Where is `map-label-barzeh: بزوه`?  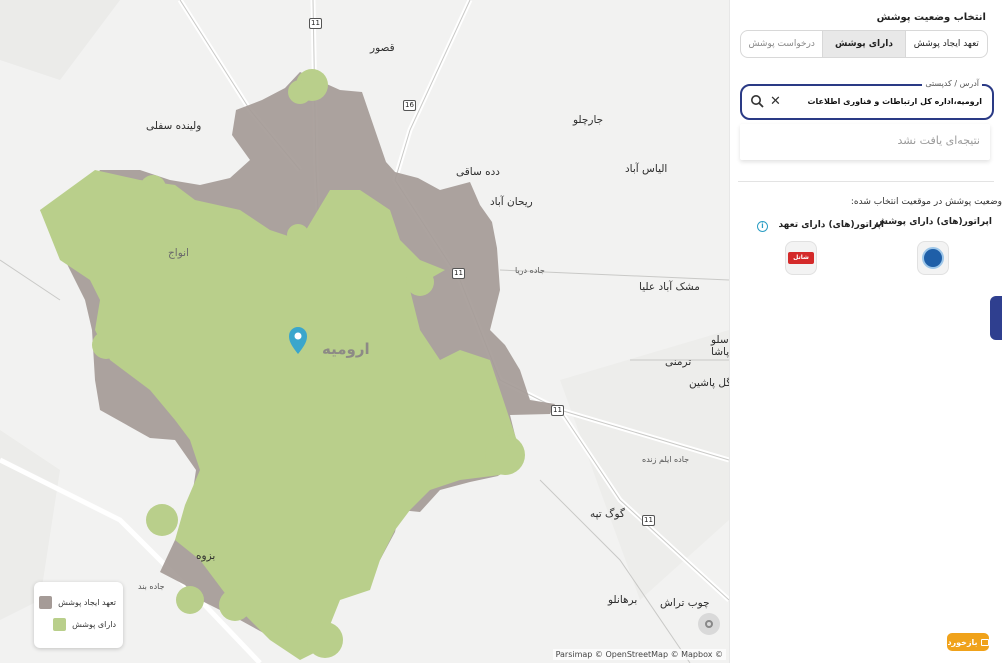
map-label-barzeh: بزوه is located at coordinates (206, 556).